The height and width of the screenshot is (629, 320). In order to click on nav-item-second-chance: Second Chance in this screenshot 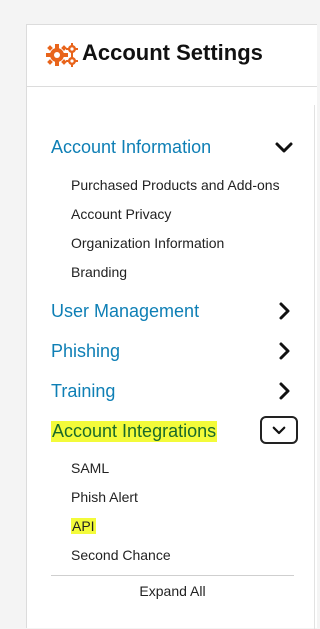, I will do `click(121, 555)`.